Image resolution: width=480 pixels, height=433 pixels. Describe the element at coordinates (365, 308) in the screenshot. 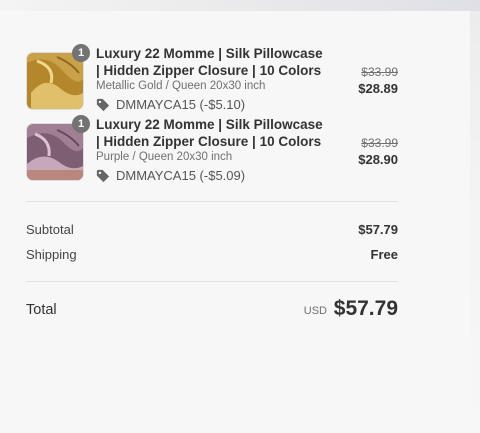

I see `total-value: $57.79` at that location.